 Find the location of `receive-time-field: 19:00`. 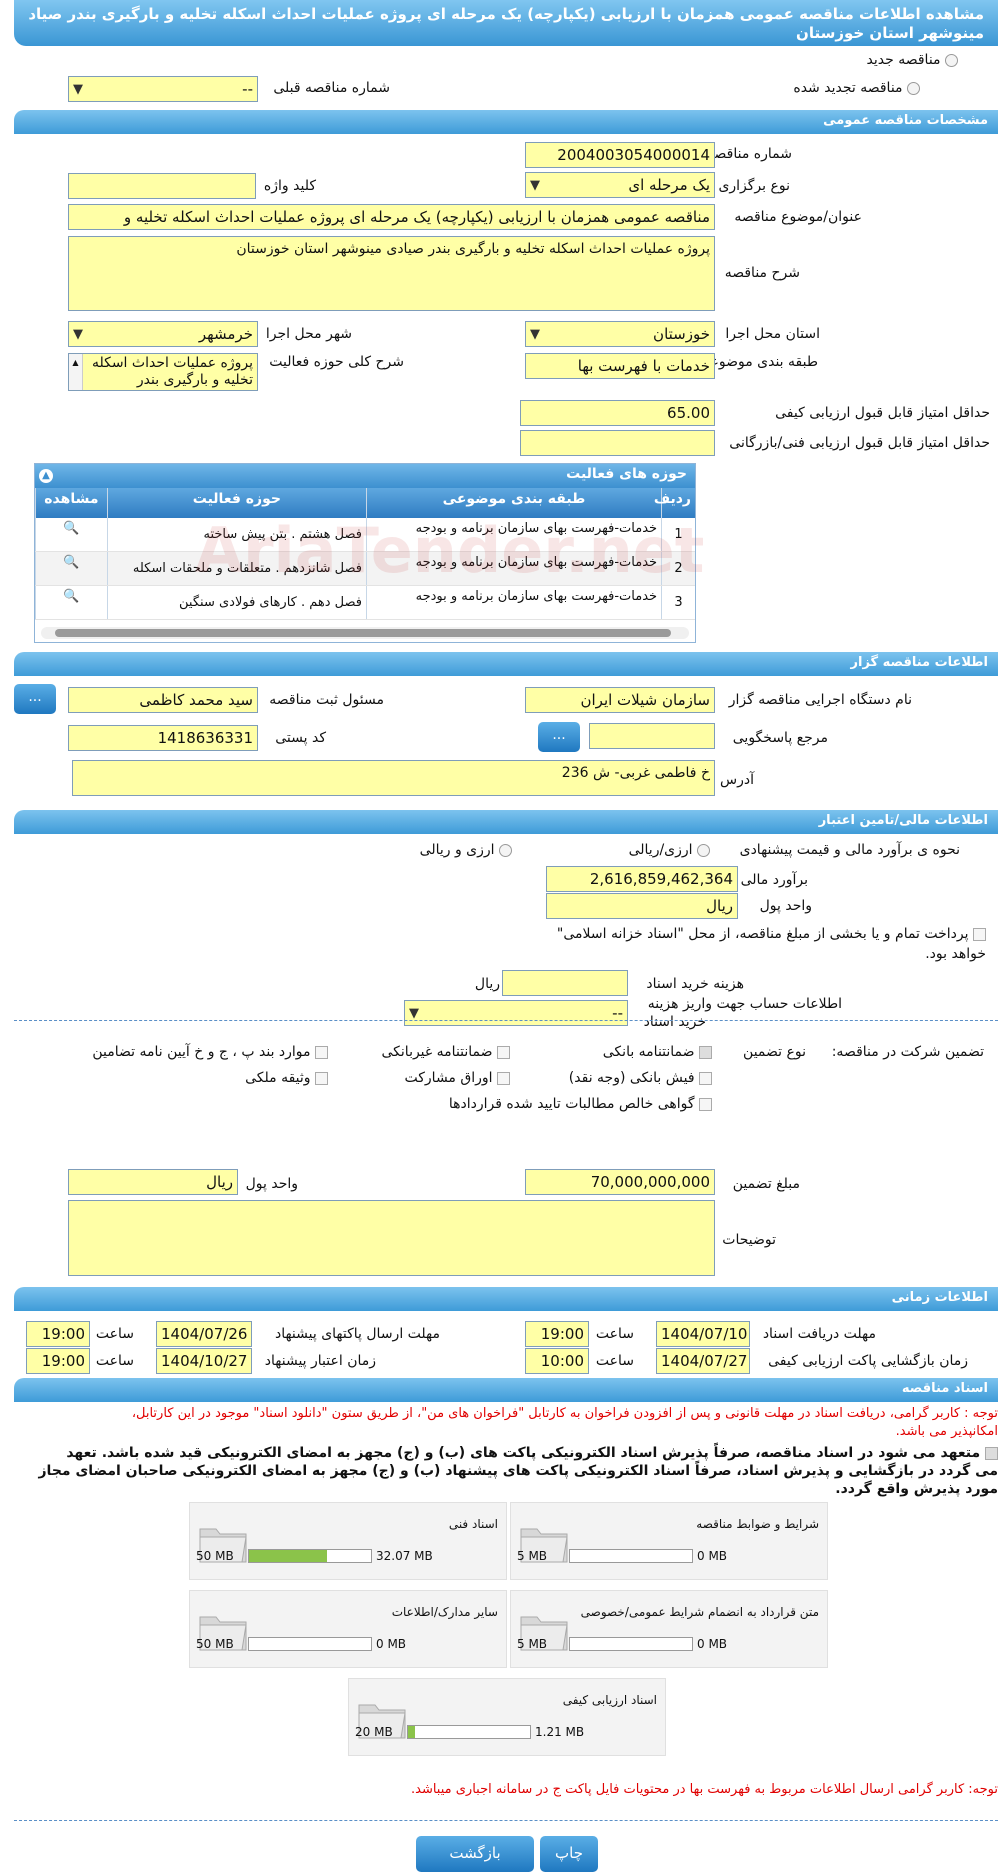

receive-time-field: 19:00 is located at coordinates (557, 1334).